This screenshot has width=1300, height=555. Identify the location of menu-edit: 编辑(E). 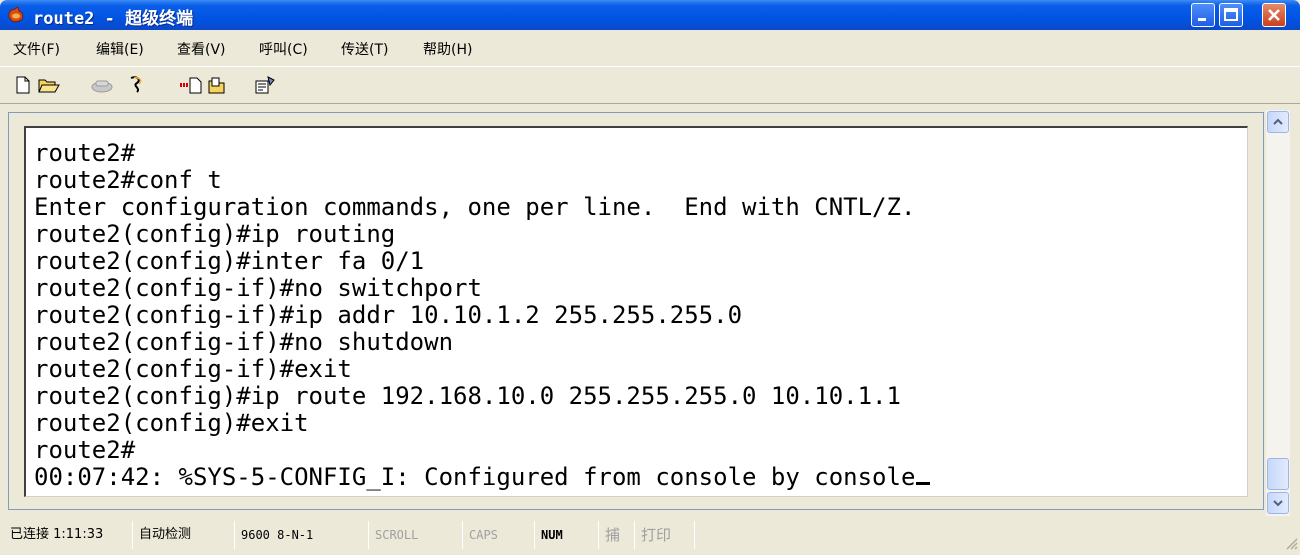
(120, 49).